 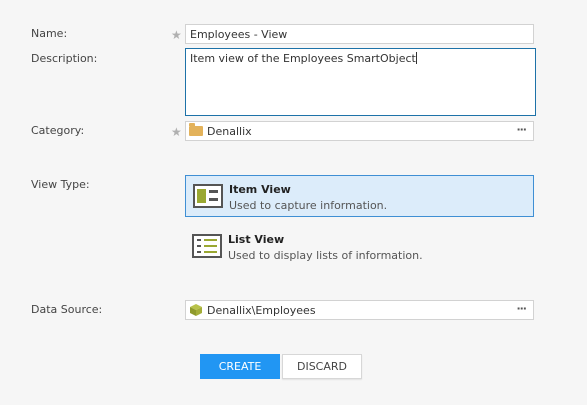 What do you see at coordinates (359, 131) in the screenshot?
I see `category-field: Denallix ···` at bounding box center [359, 131].